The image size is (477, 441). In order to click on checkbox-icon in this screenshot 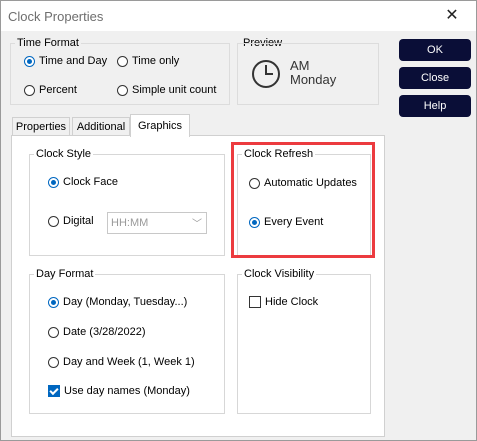, I will do `click(255, 302)`.